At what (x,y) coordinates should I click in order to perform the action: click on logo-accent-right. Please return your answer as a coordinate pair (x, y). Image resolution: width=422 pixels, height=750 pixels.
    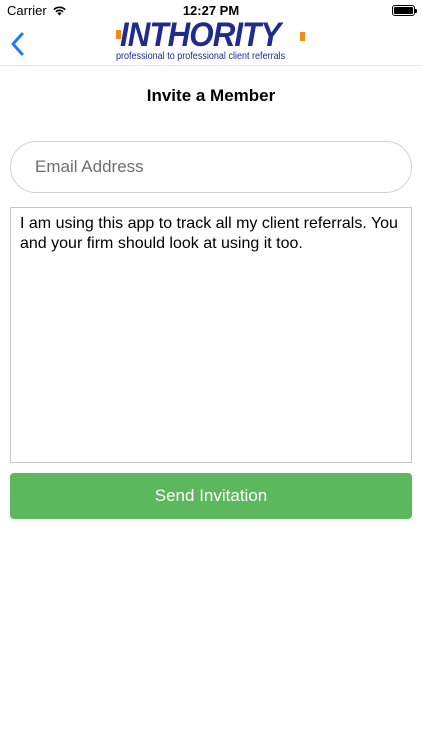
    Looking at the image, I should click on (302, 36).